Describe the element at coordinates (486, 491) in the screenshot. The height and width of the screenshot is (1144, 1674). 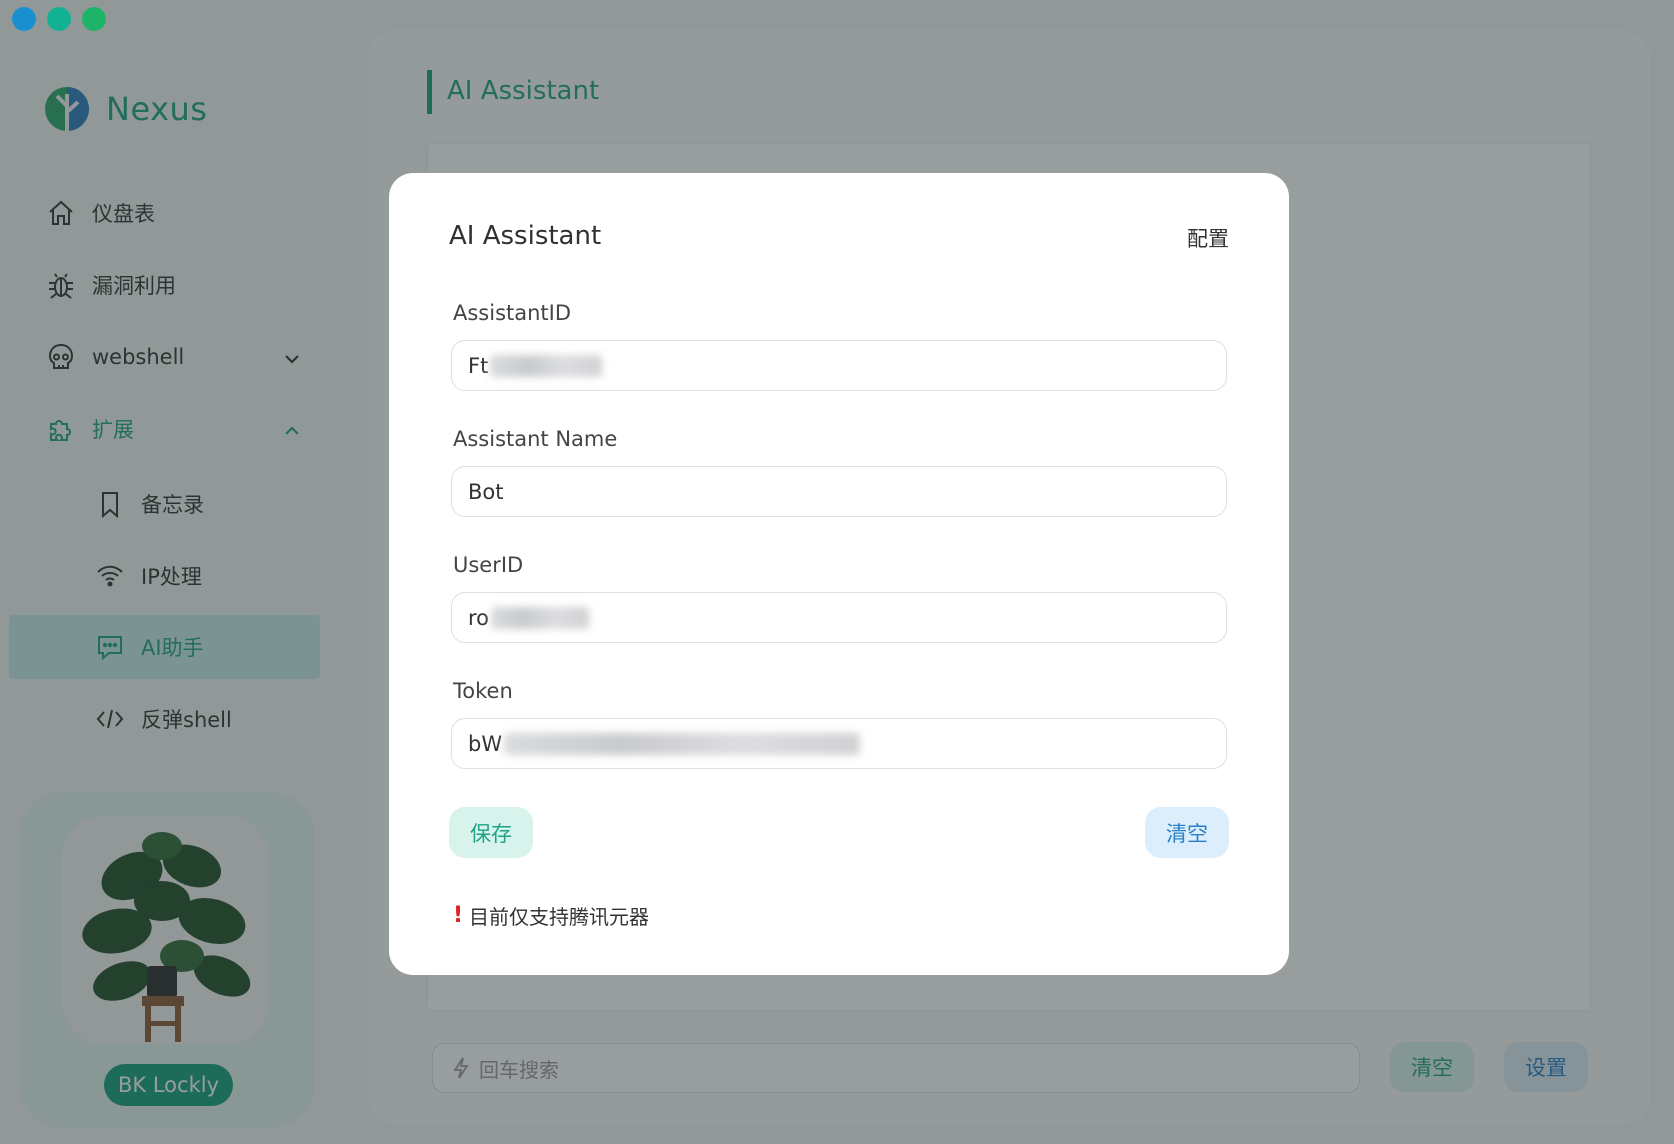
I see `assistant-name-value: Bot` at that location.